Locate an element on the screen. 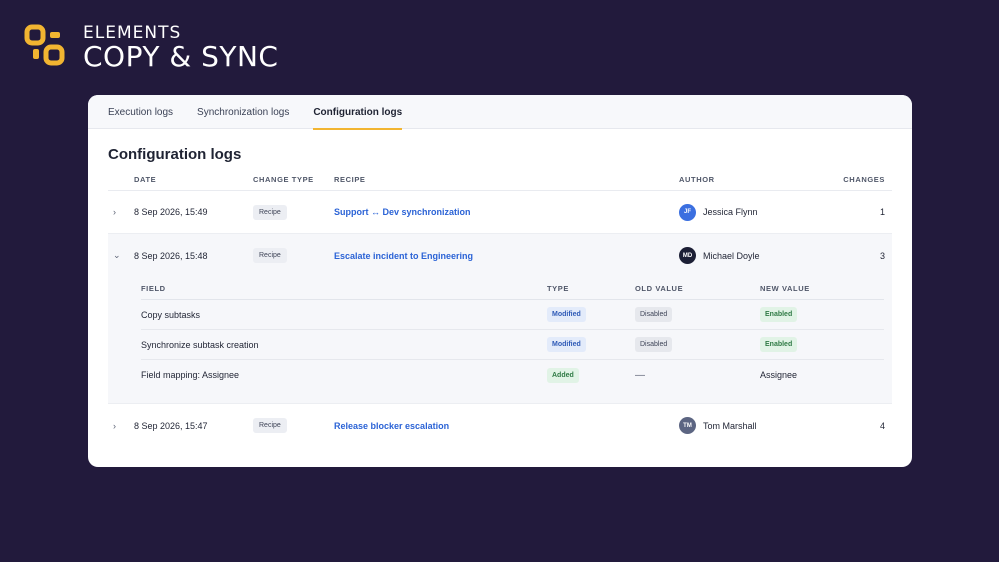 The image size is (999, 562). recipe-link: Release blocker escalation is located at coordinates (391, 426).